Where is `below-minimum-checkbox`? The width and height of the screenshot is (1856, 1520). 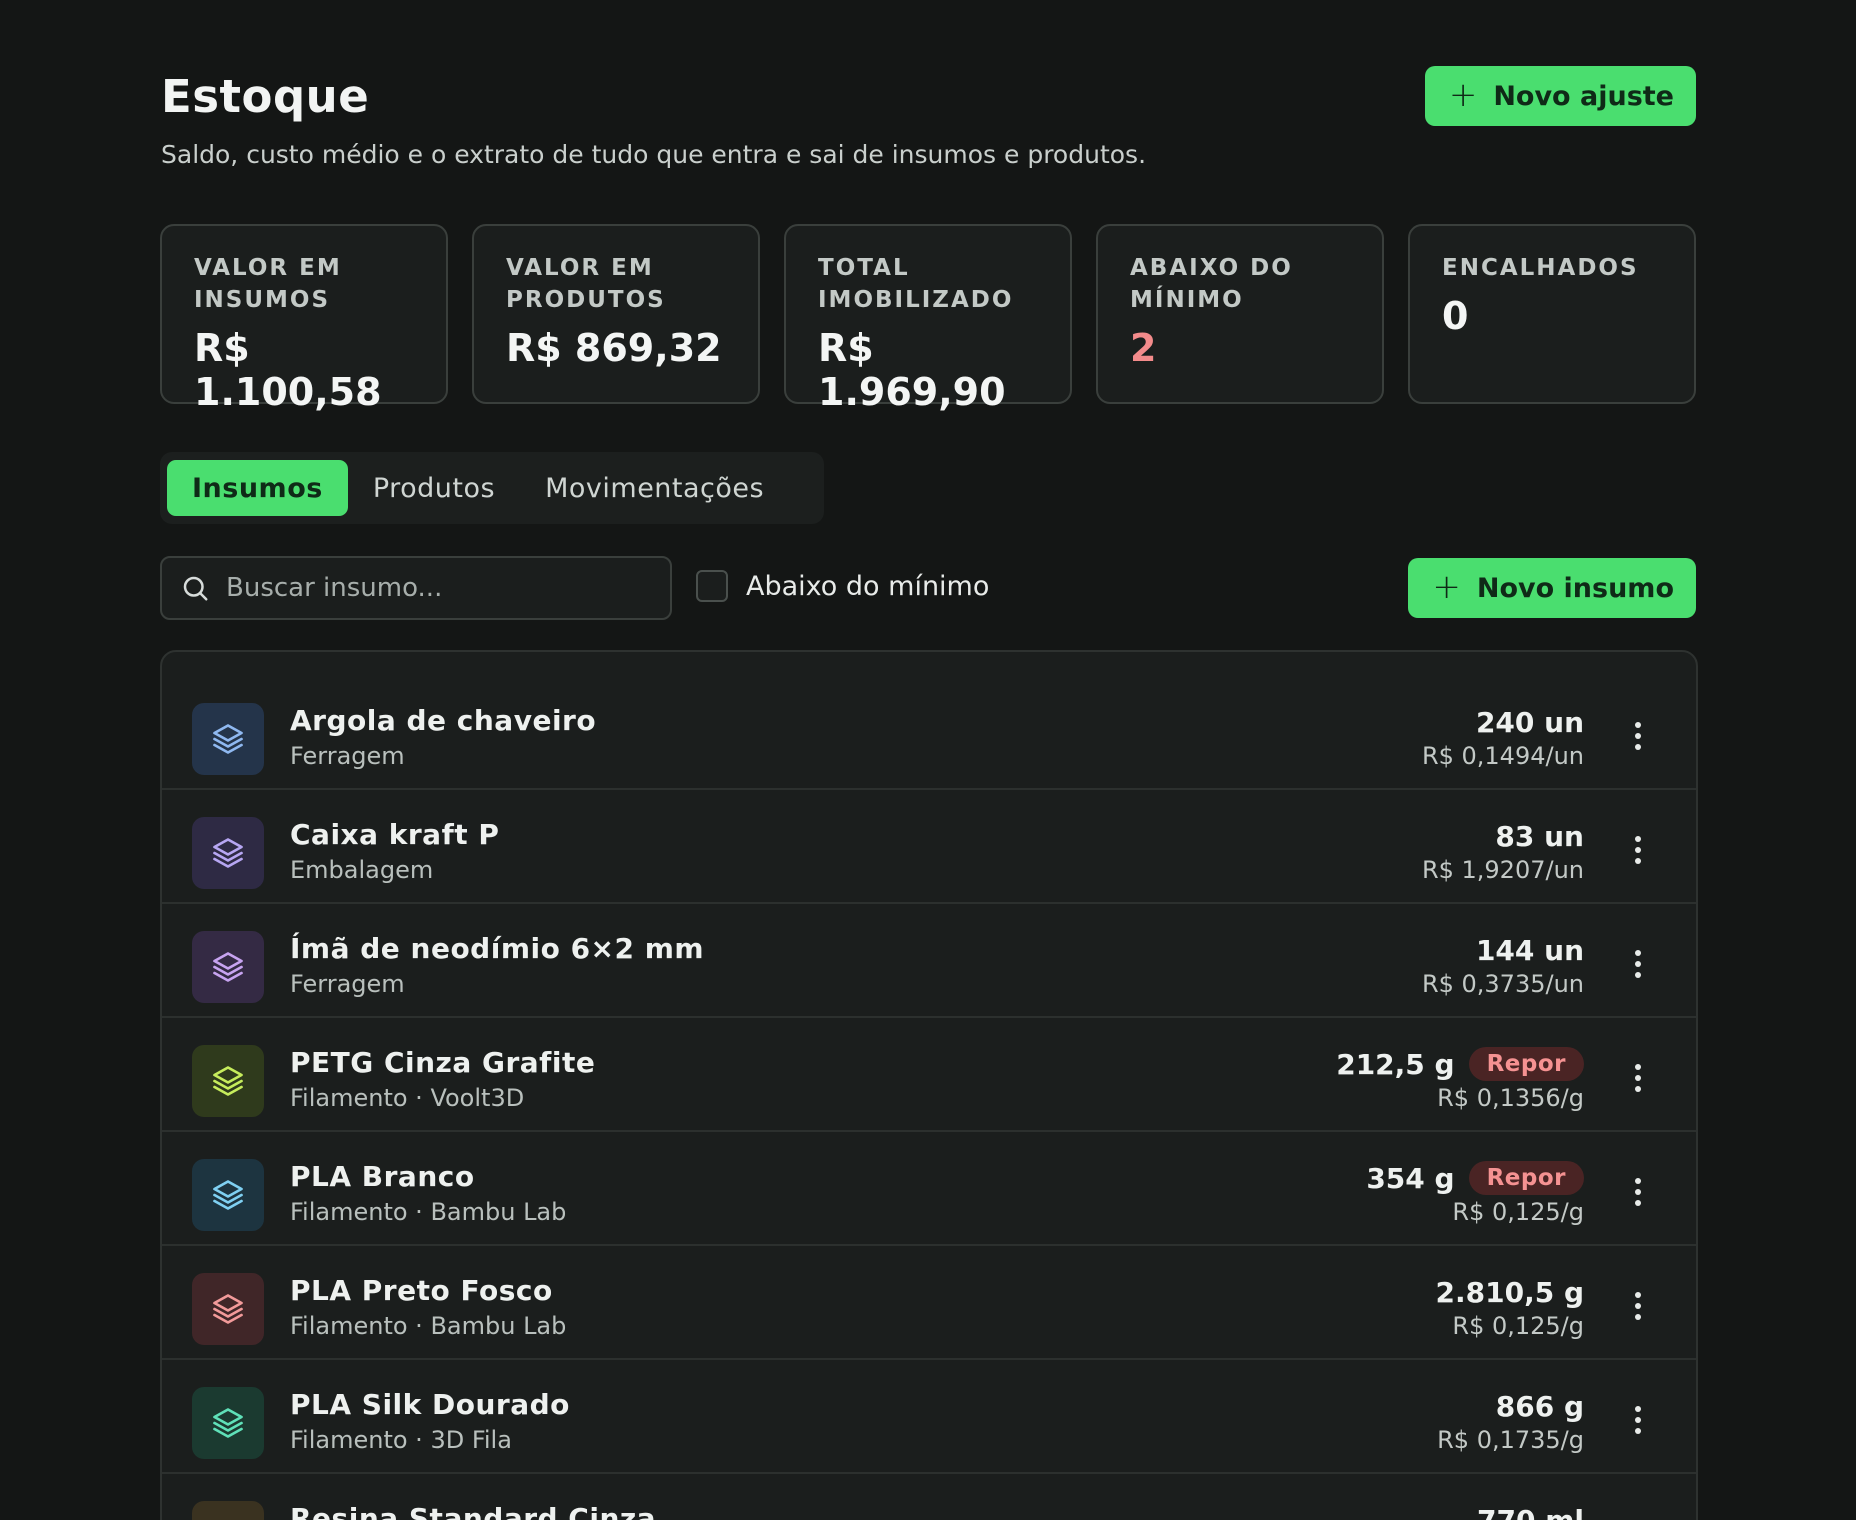 below-minimum-checkbox is located at coordinates (712, 586).